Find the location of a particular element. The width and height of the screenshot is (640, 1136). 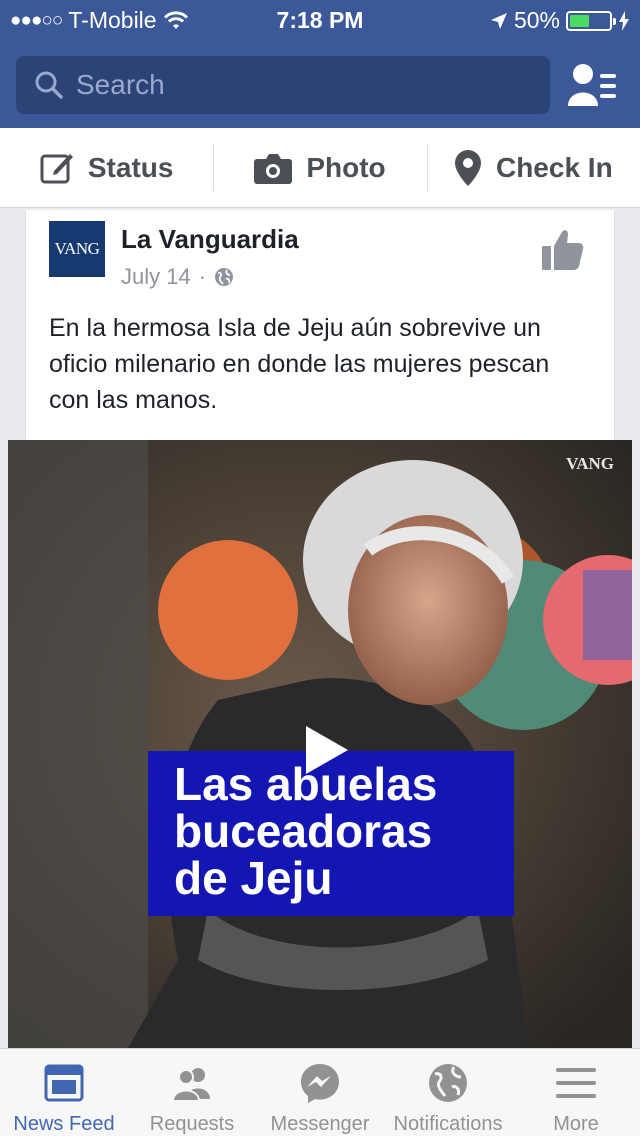

globe-icon is located at coordinates (448, 1083).